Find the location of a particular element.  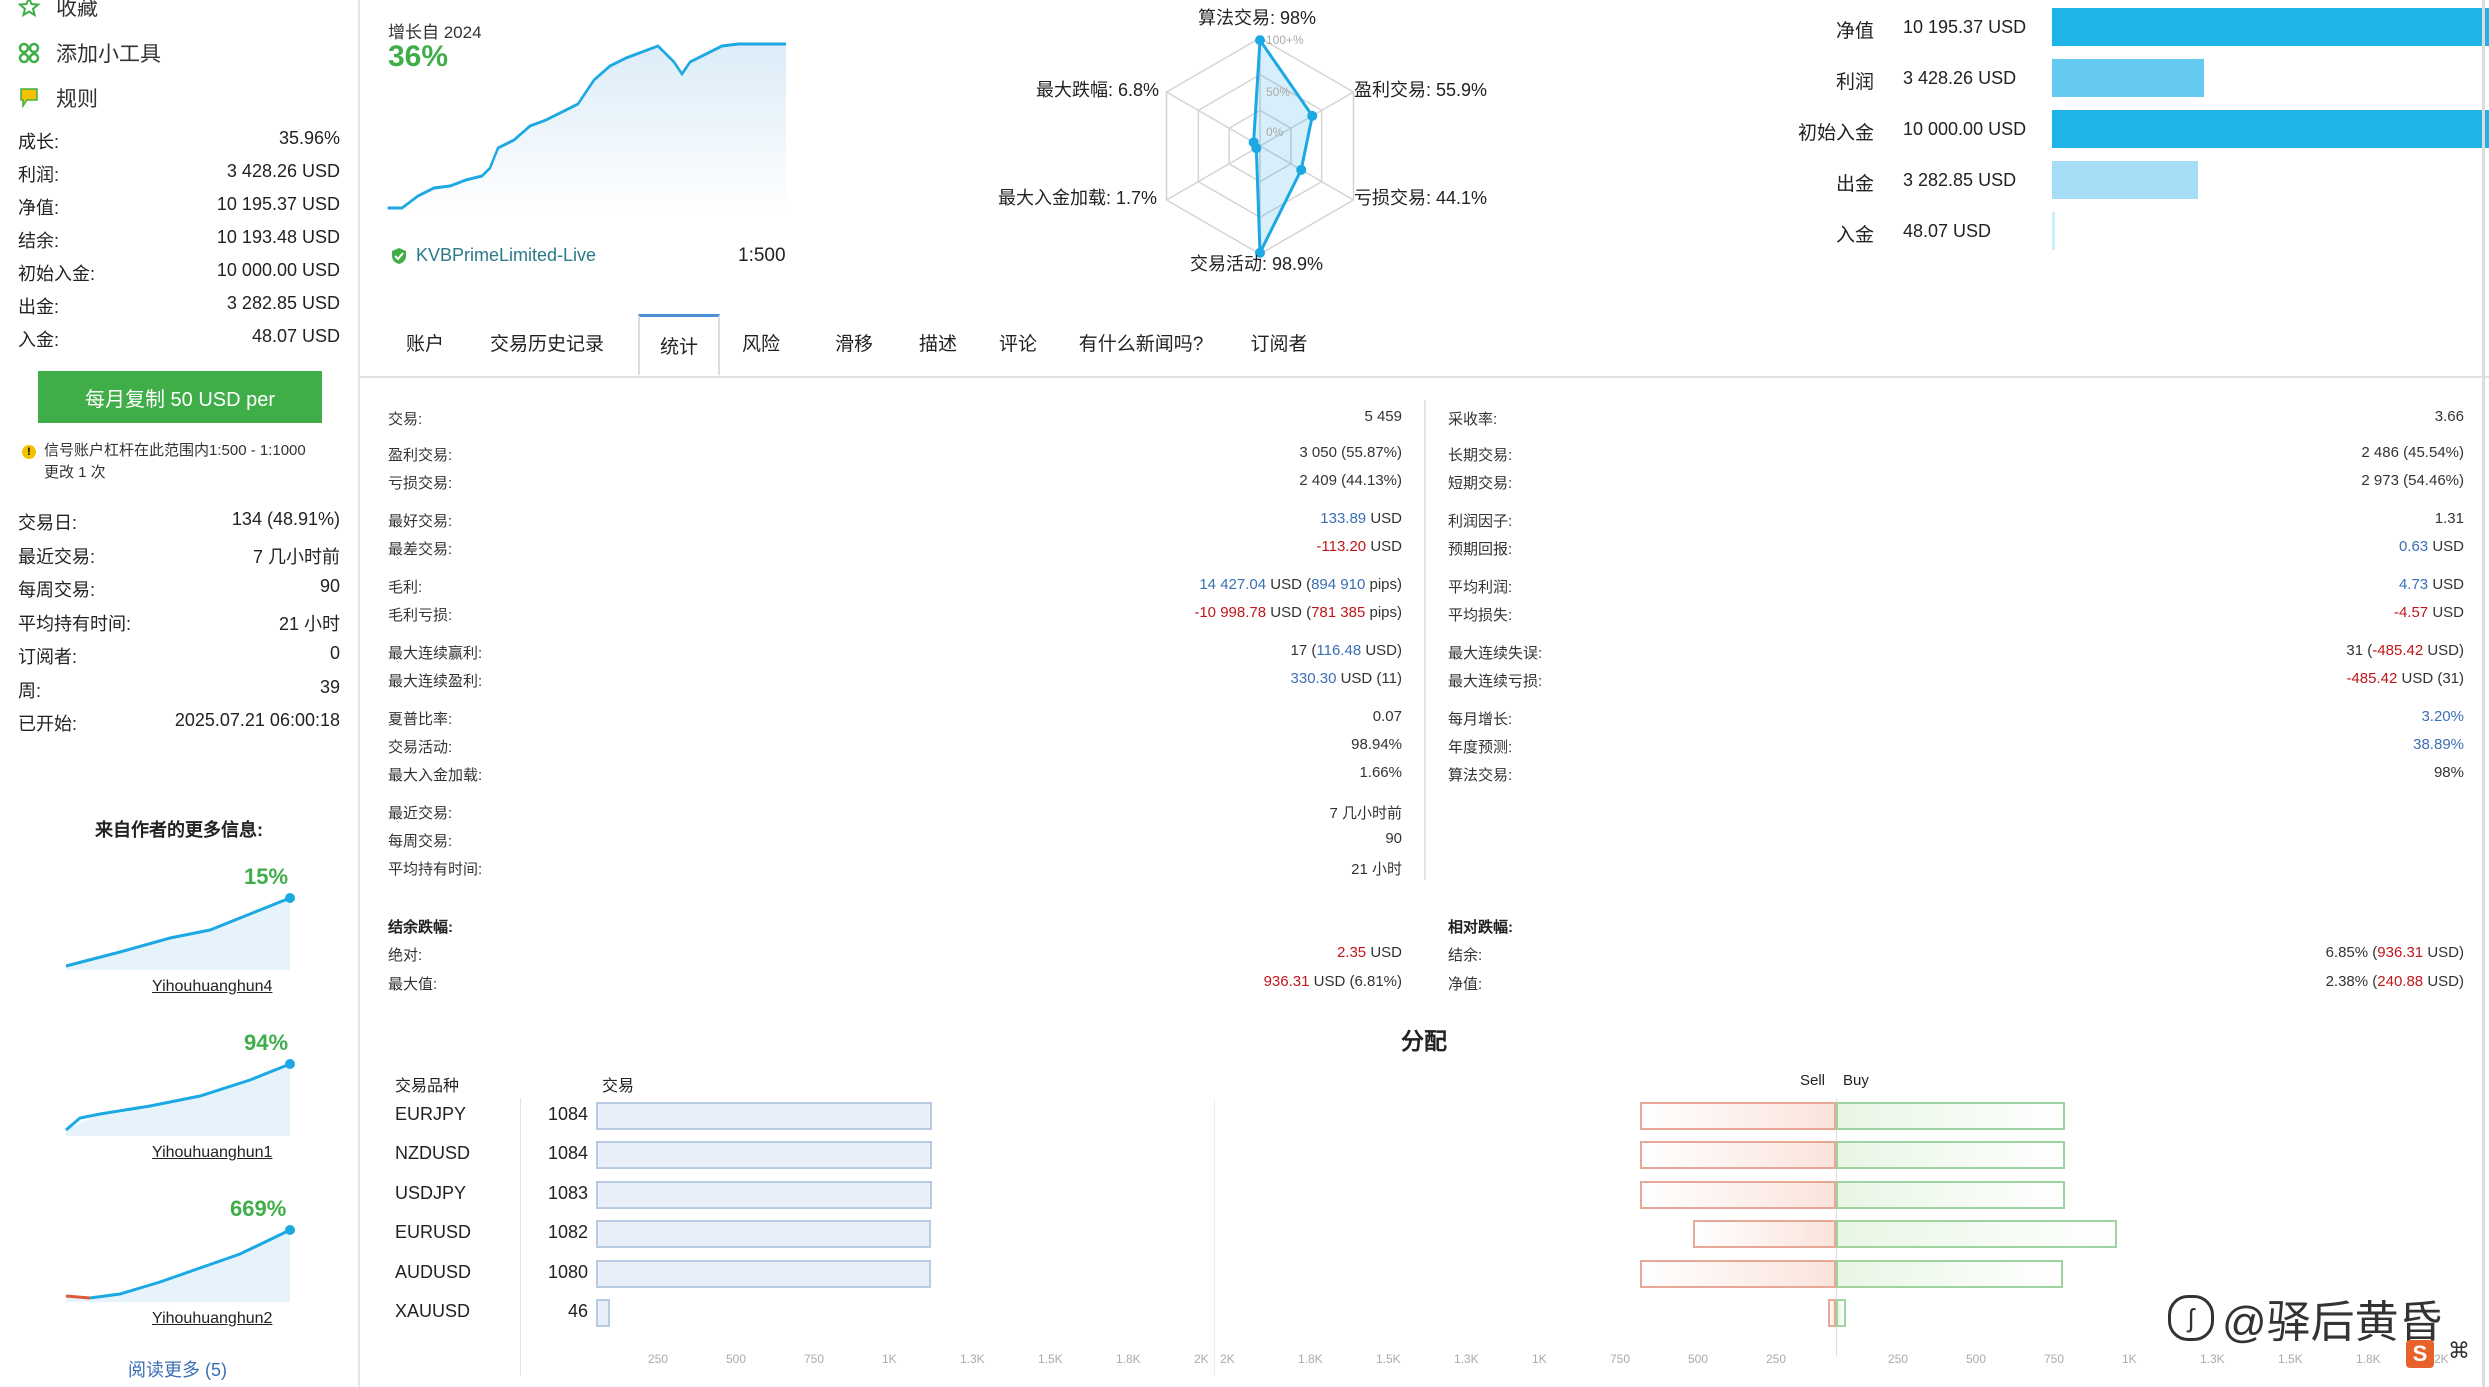

tab-7: 评论 is located at coordinates (1018, 345).